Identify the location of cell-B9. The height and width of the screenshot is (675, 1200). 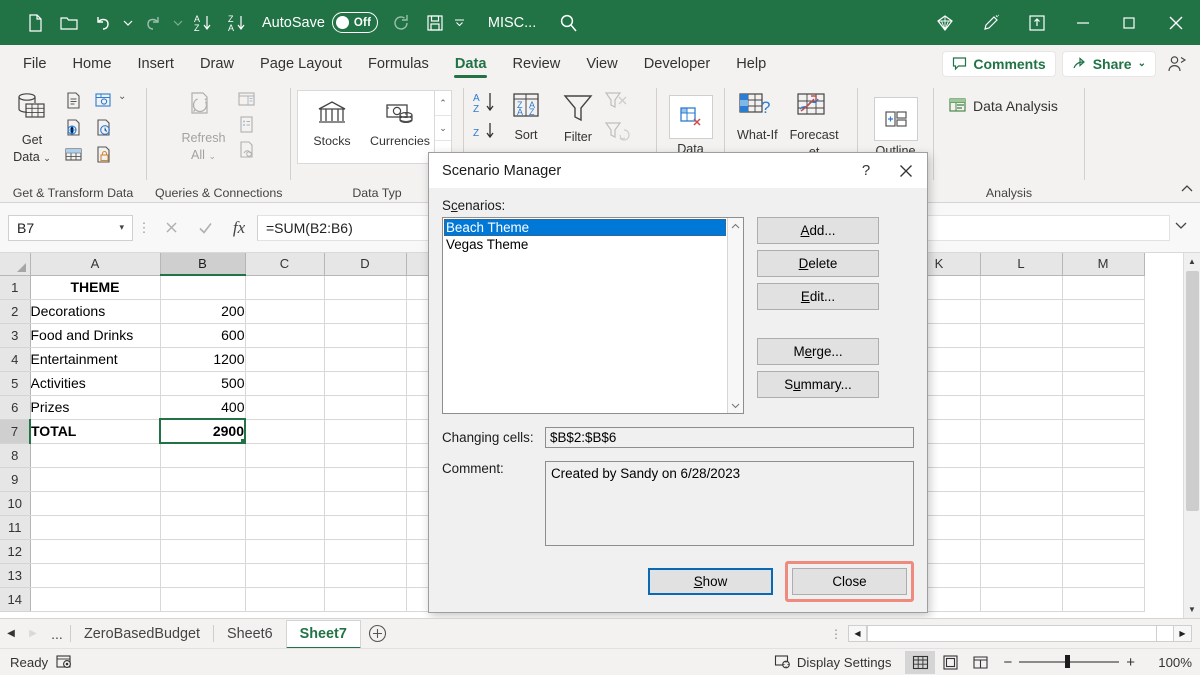
(203, 479).